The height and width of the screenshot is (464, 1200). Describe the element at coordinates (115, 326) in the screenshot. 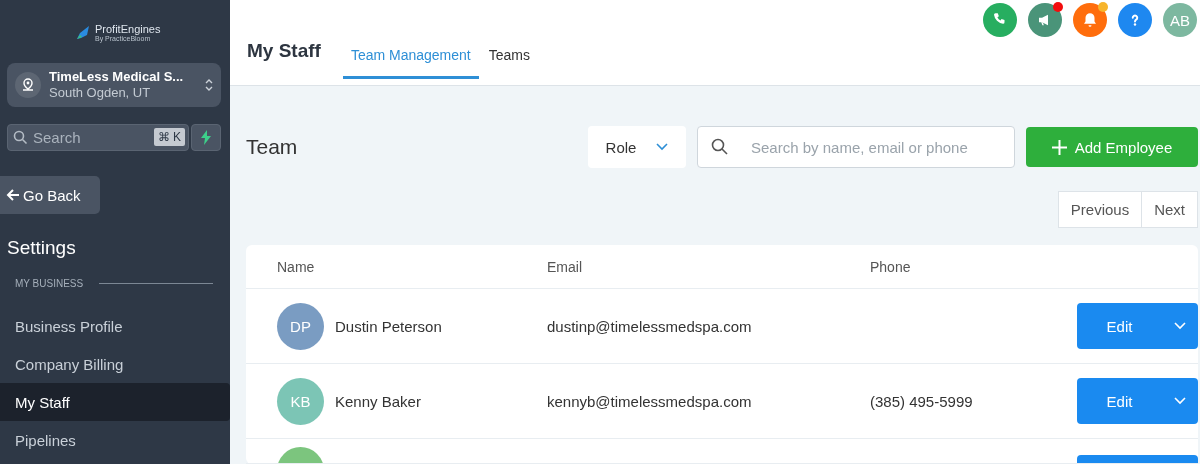

I see `sidebar-item: Business Profile` at that location.